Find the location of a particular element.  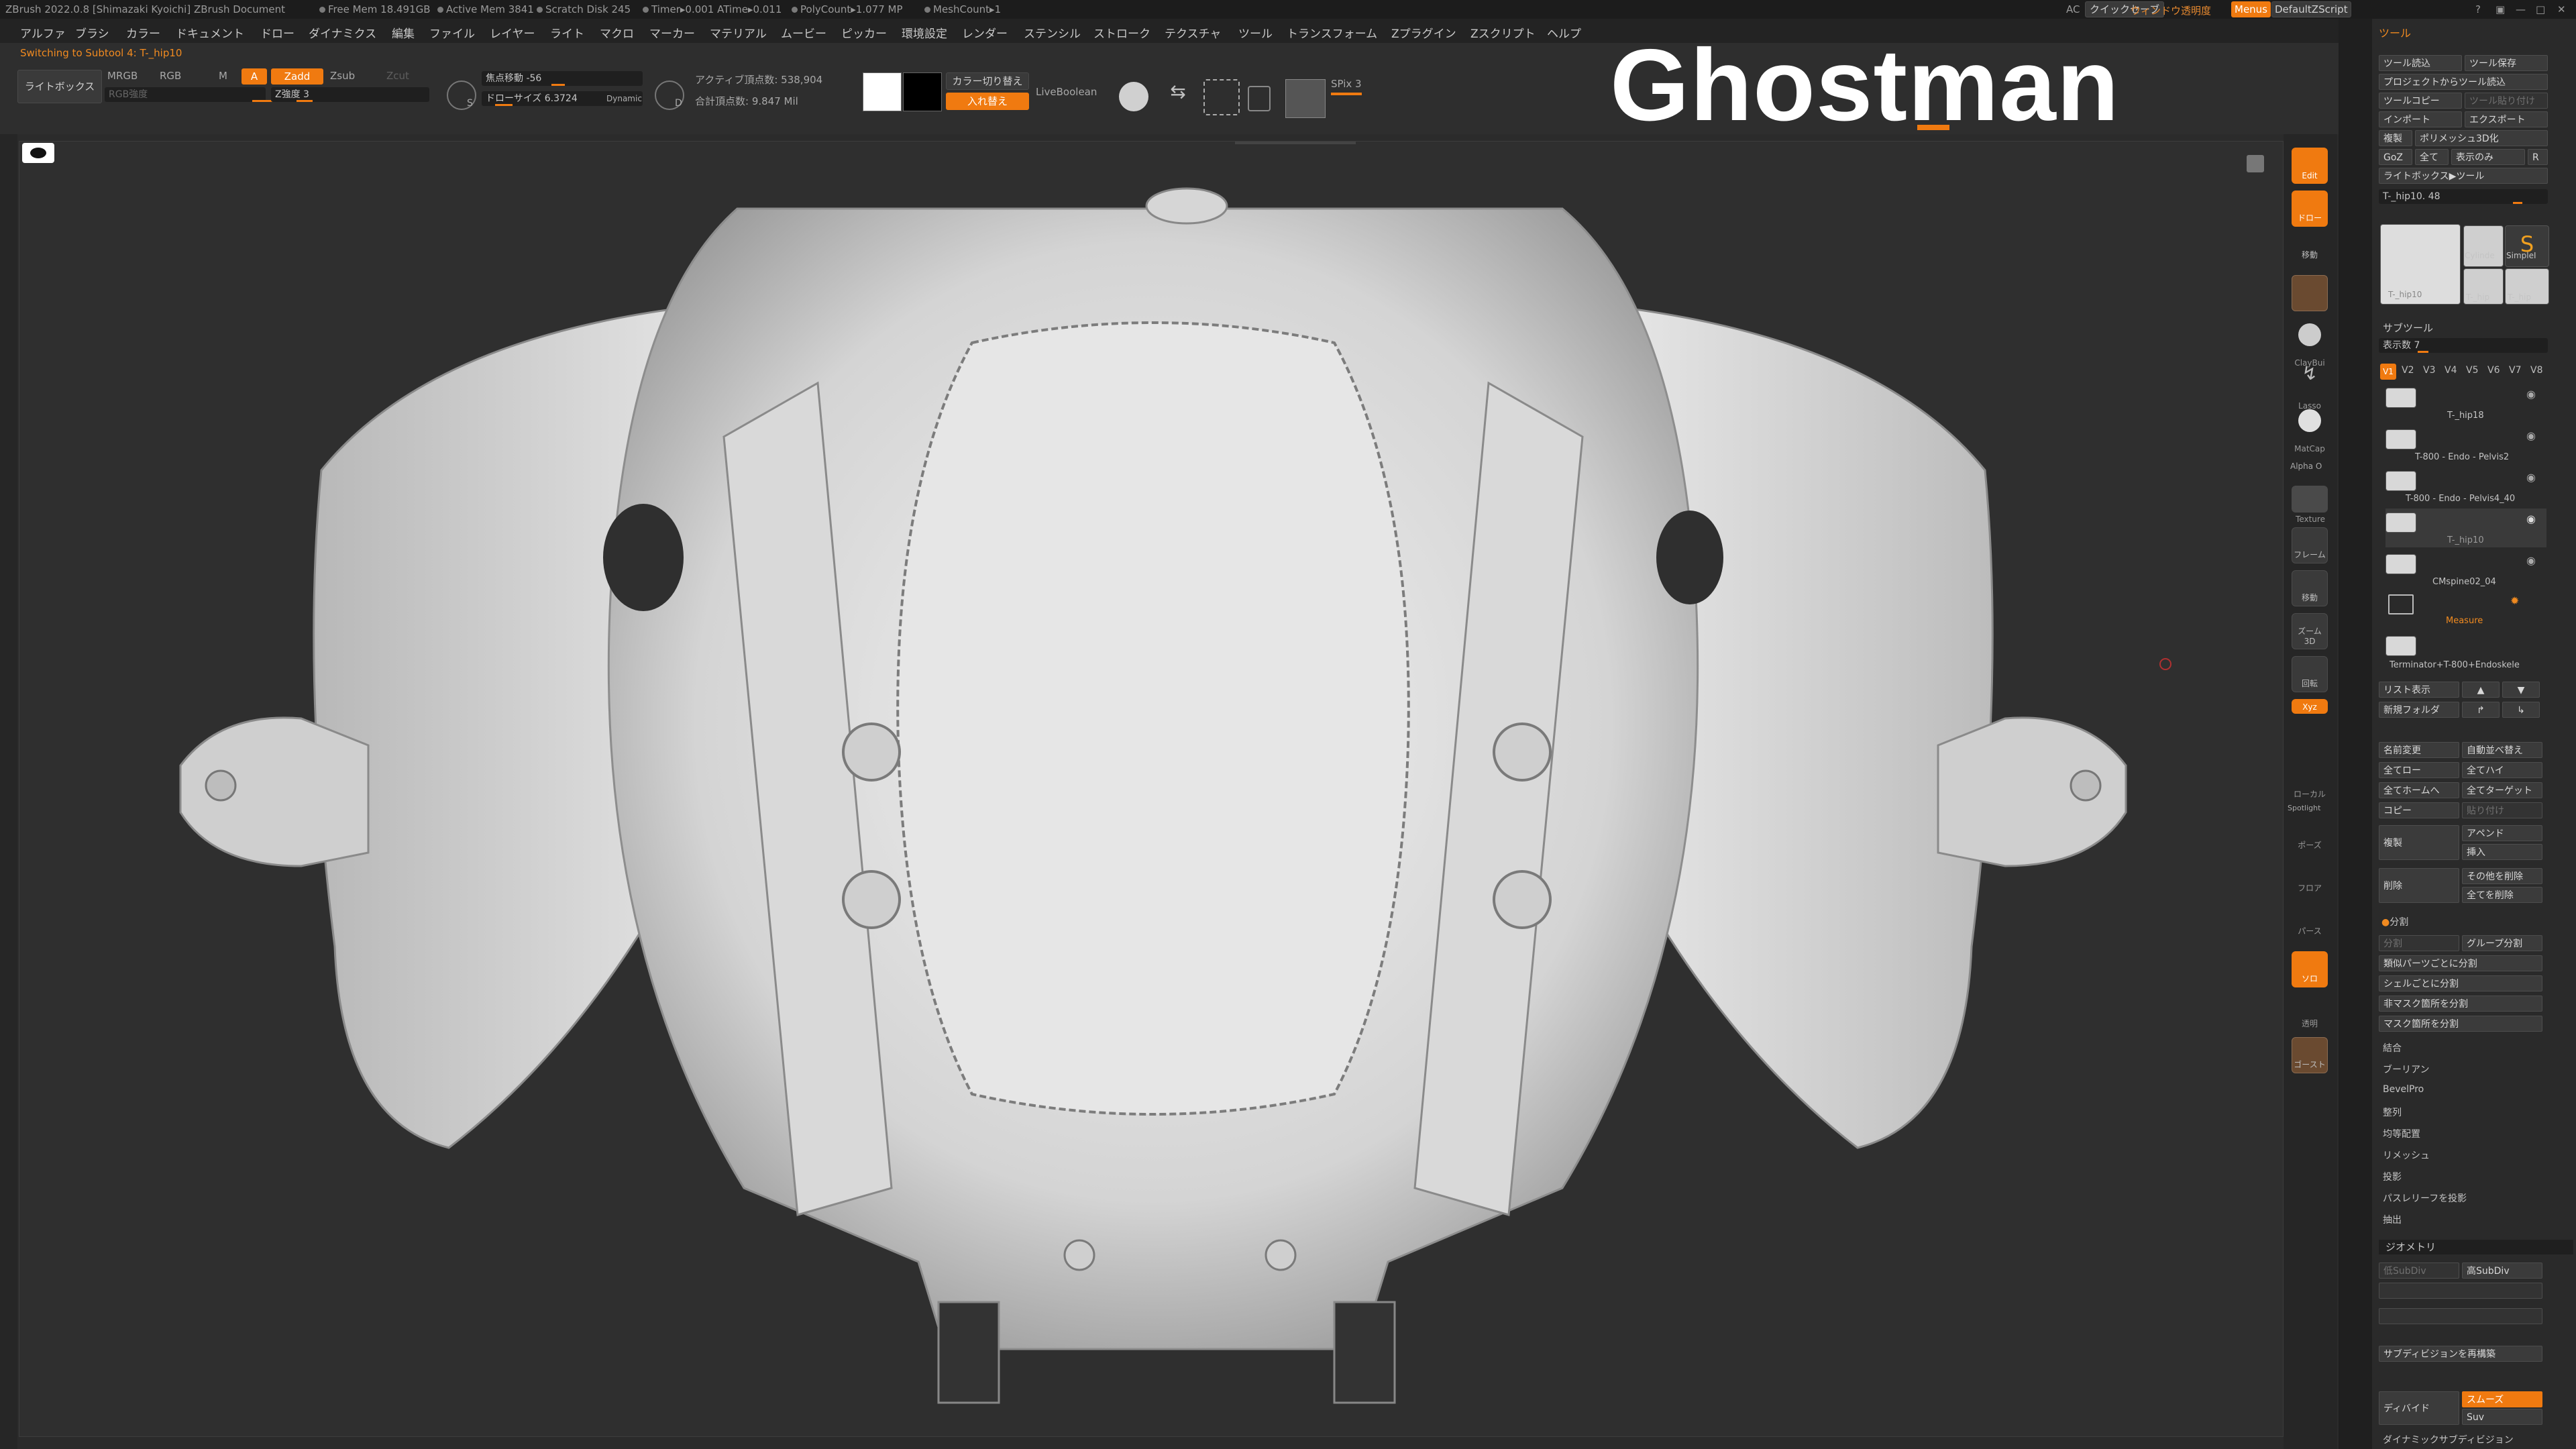

dynamesh-icon: ⇆ is located at coordinates (1178, 96).